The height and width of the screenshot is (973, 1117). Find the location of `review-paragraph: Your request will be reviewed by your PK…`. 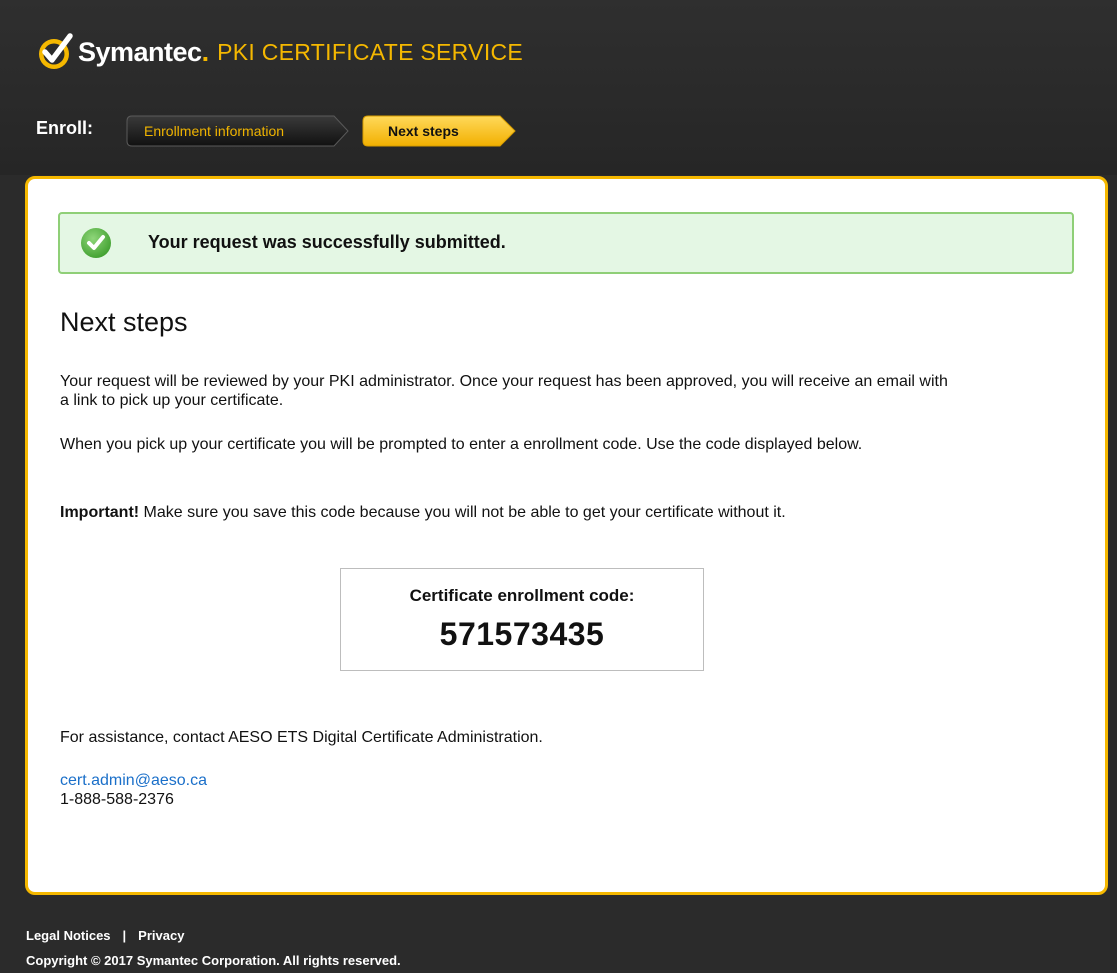

review-paragraph: Your request will be reviewed by your PK… is located at coordinates (504, 391).